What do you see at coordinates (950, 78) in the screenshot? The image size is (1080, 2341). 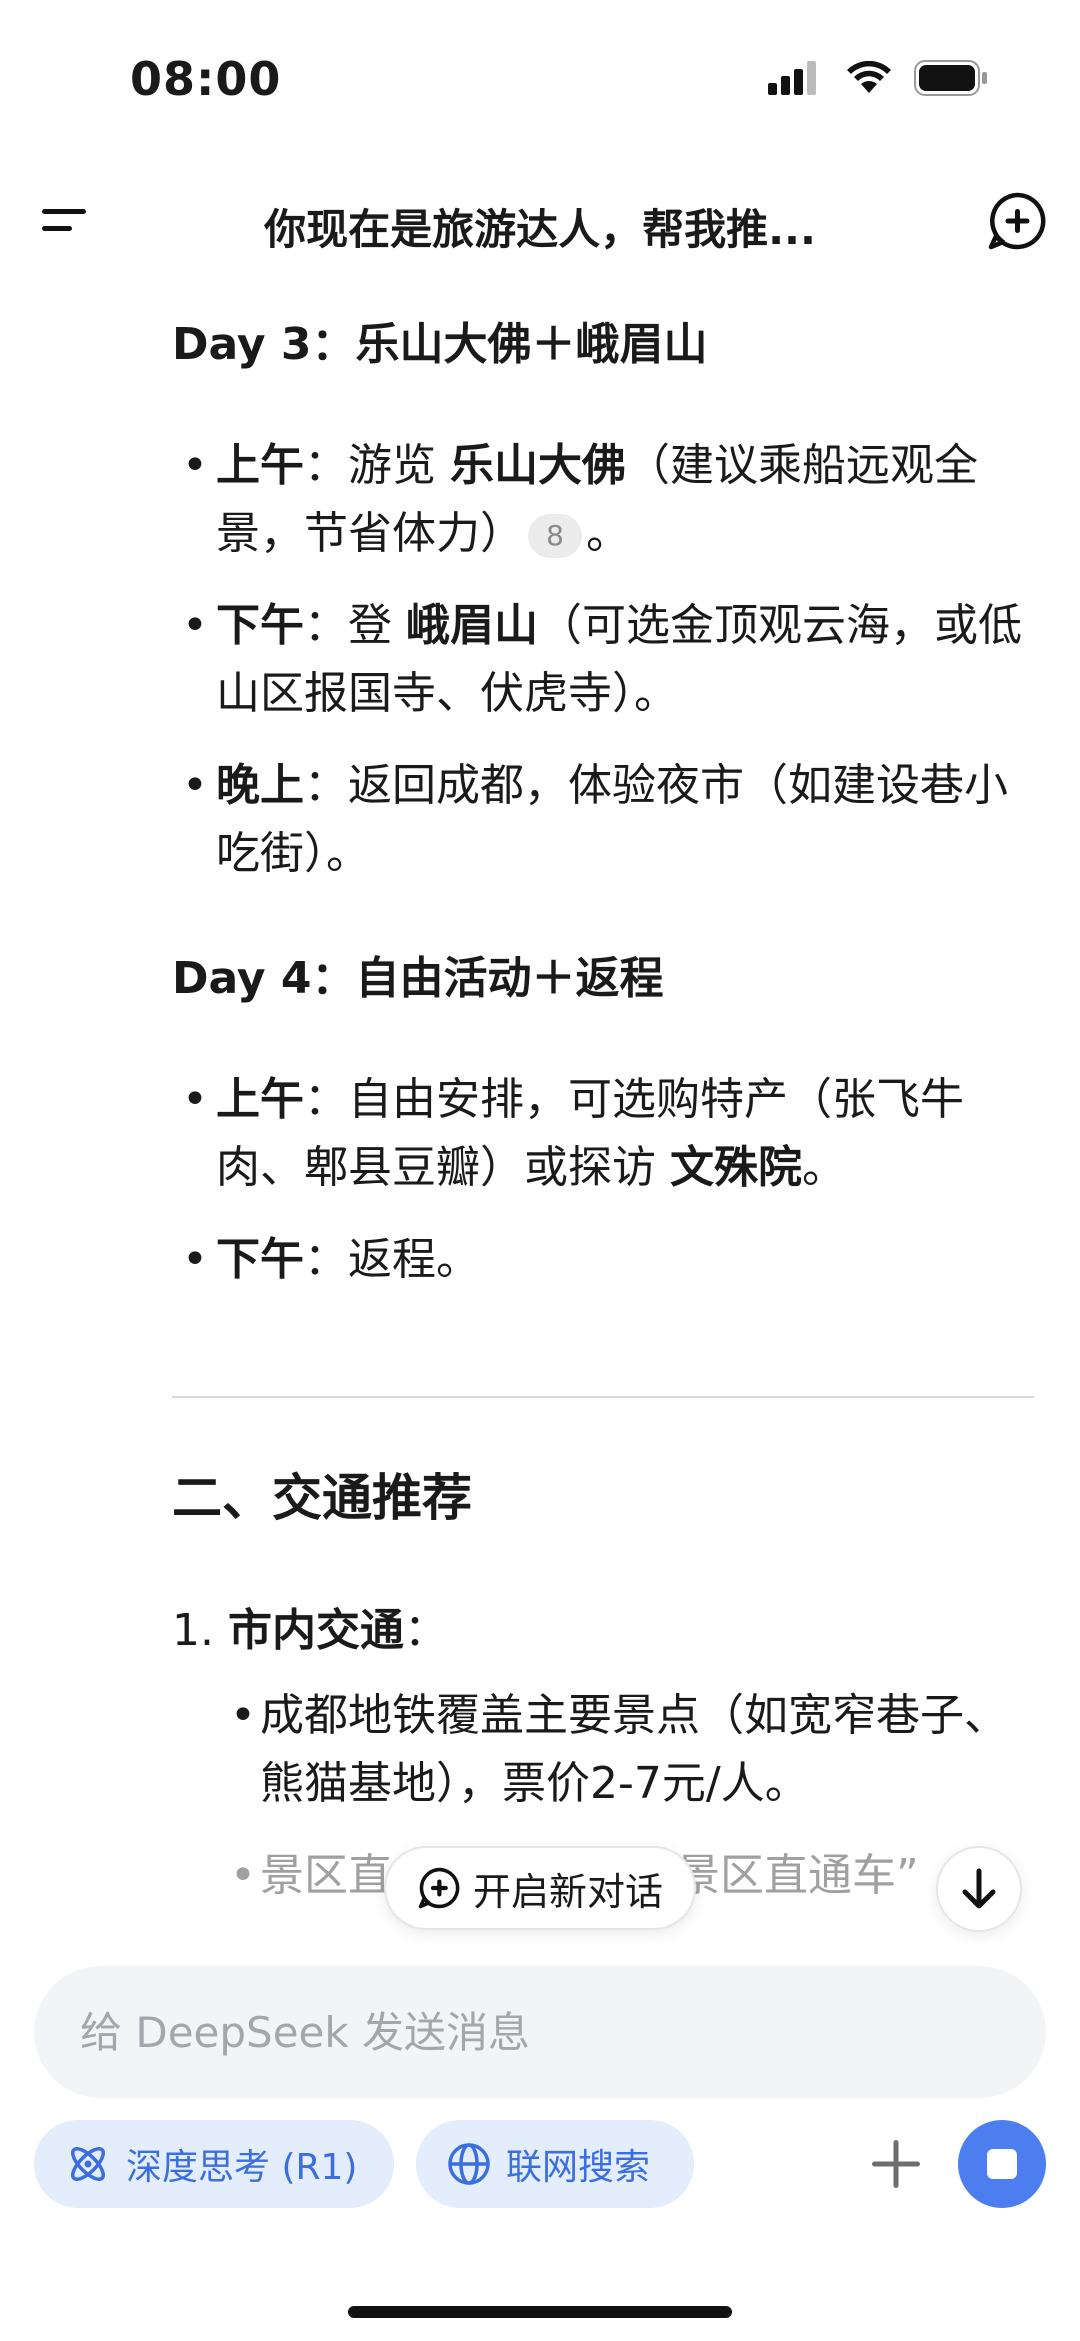 I see `battery-icon` at bounding box center [950, 78].